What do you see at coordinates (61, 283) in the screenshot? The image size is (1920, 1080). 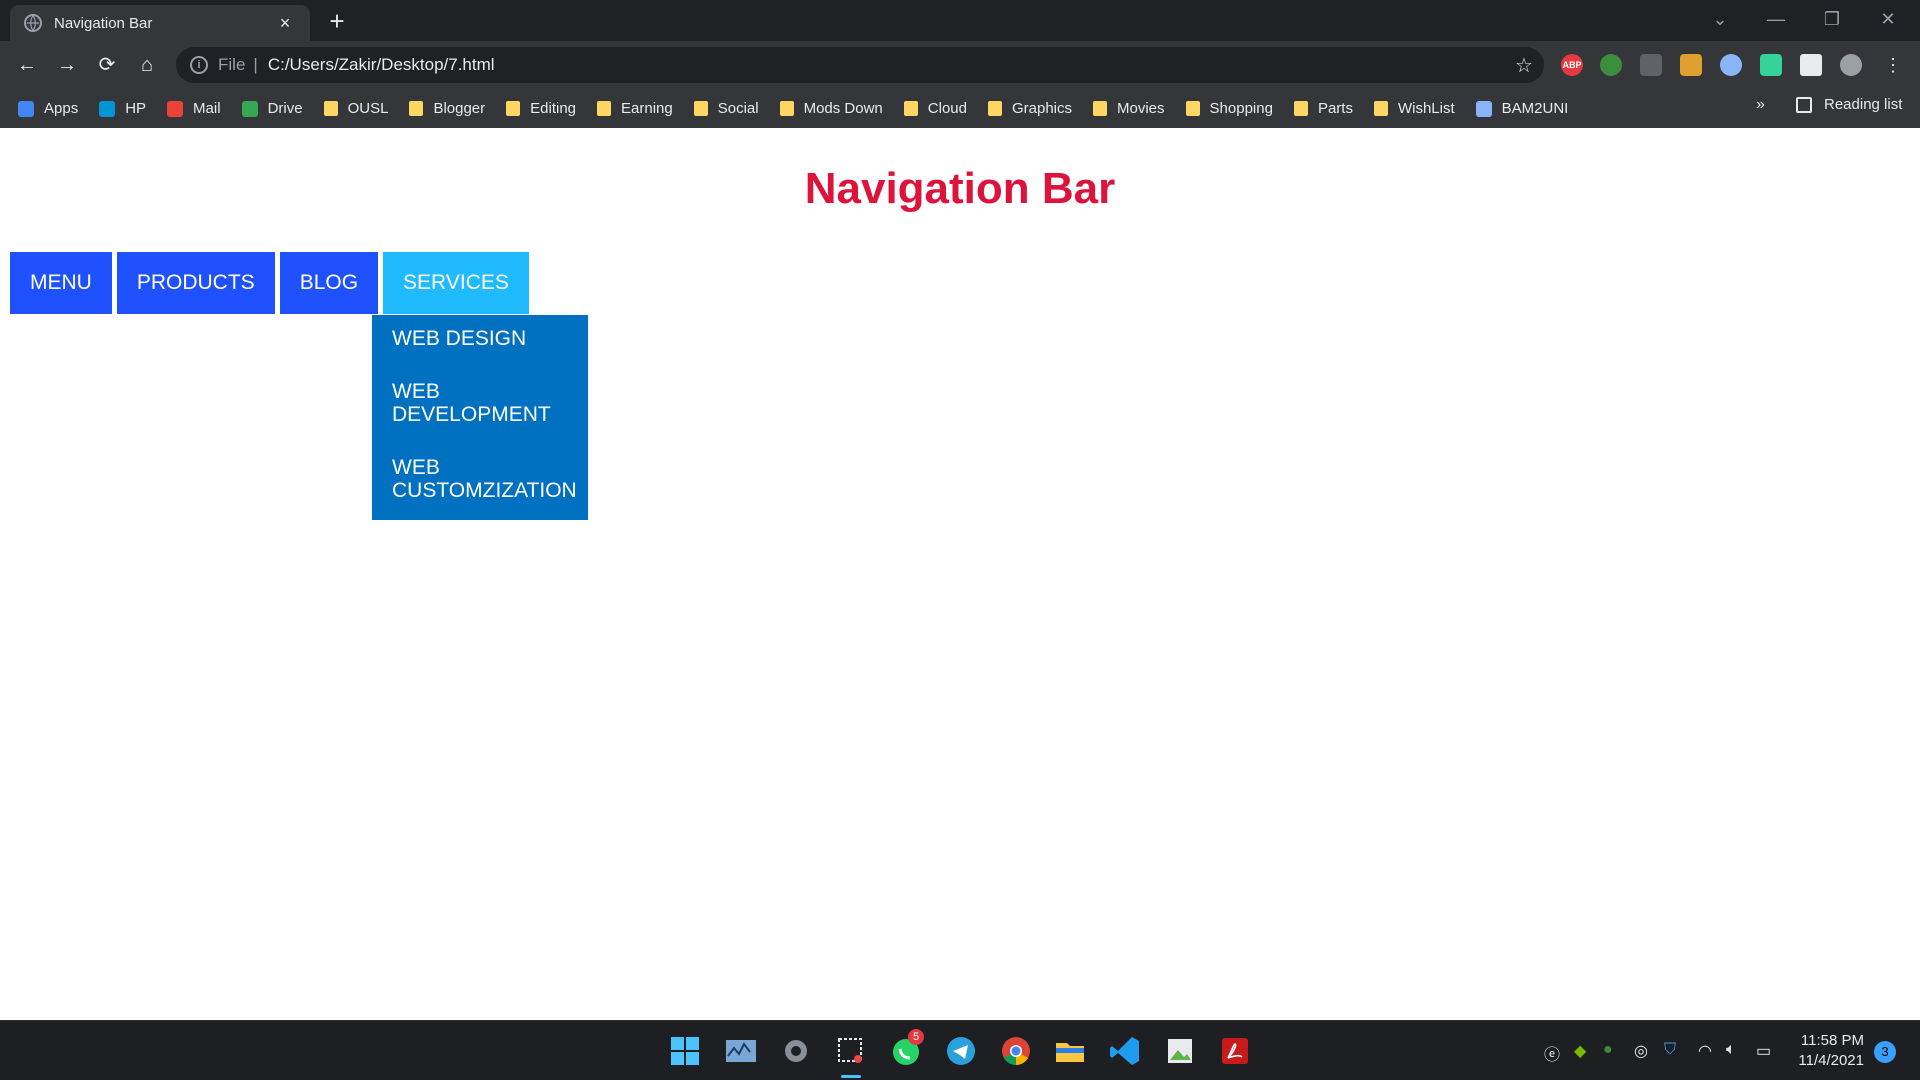 I see `nav-item-menu: MENU` at bounding box center [61, 283].